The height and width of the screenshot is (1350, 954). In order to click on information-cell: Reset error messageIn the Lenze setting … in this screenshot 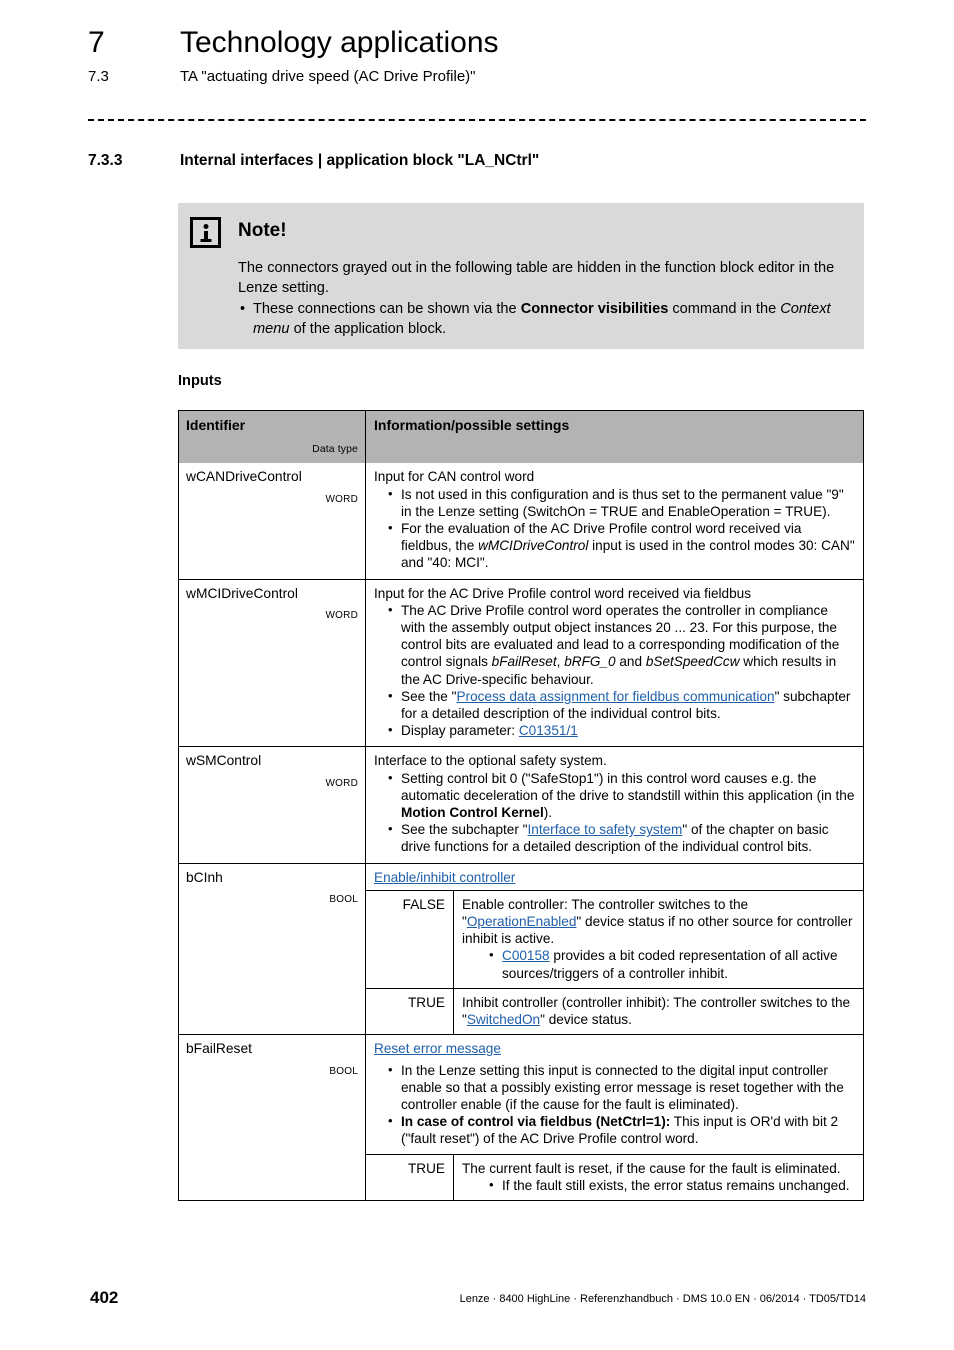, I will do `click(614, 1117)`.